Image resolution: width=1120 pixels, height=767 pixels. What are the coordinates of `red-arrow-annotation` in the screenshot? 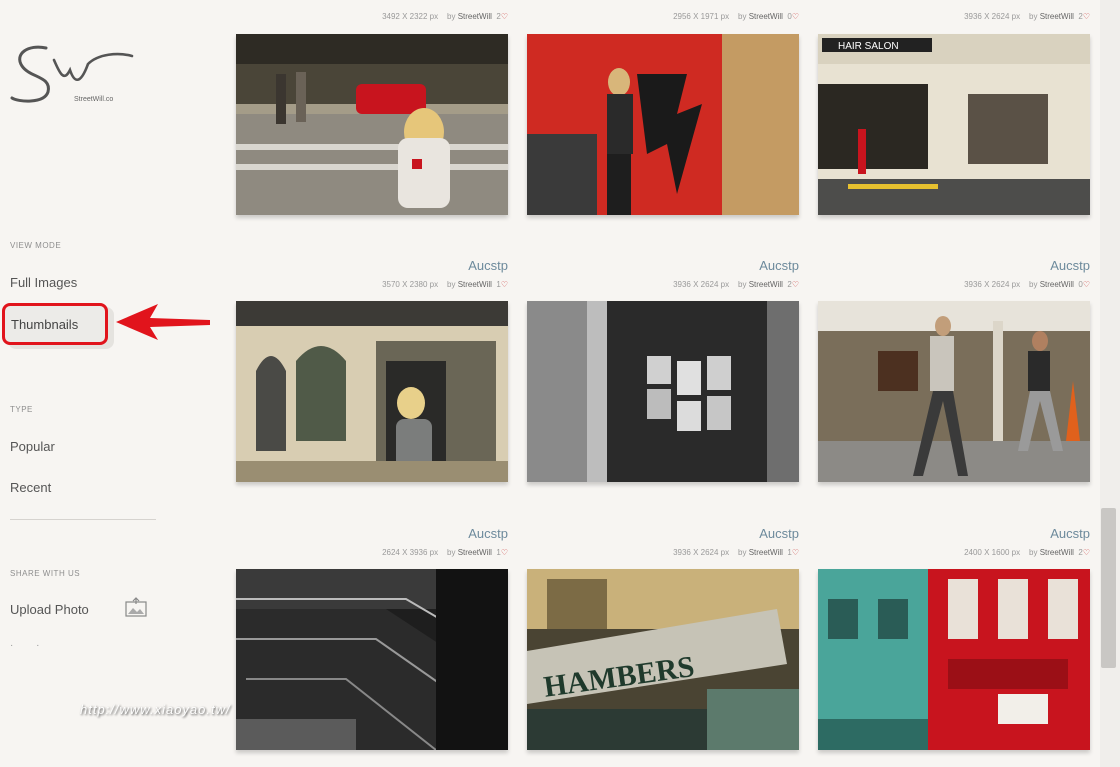 It's located at (163, 322).